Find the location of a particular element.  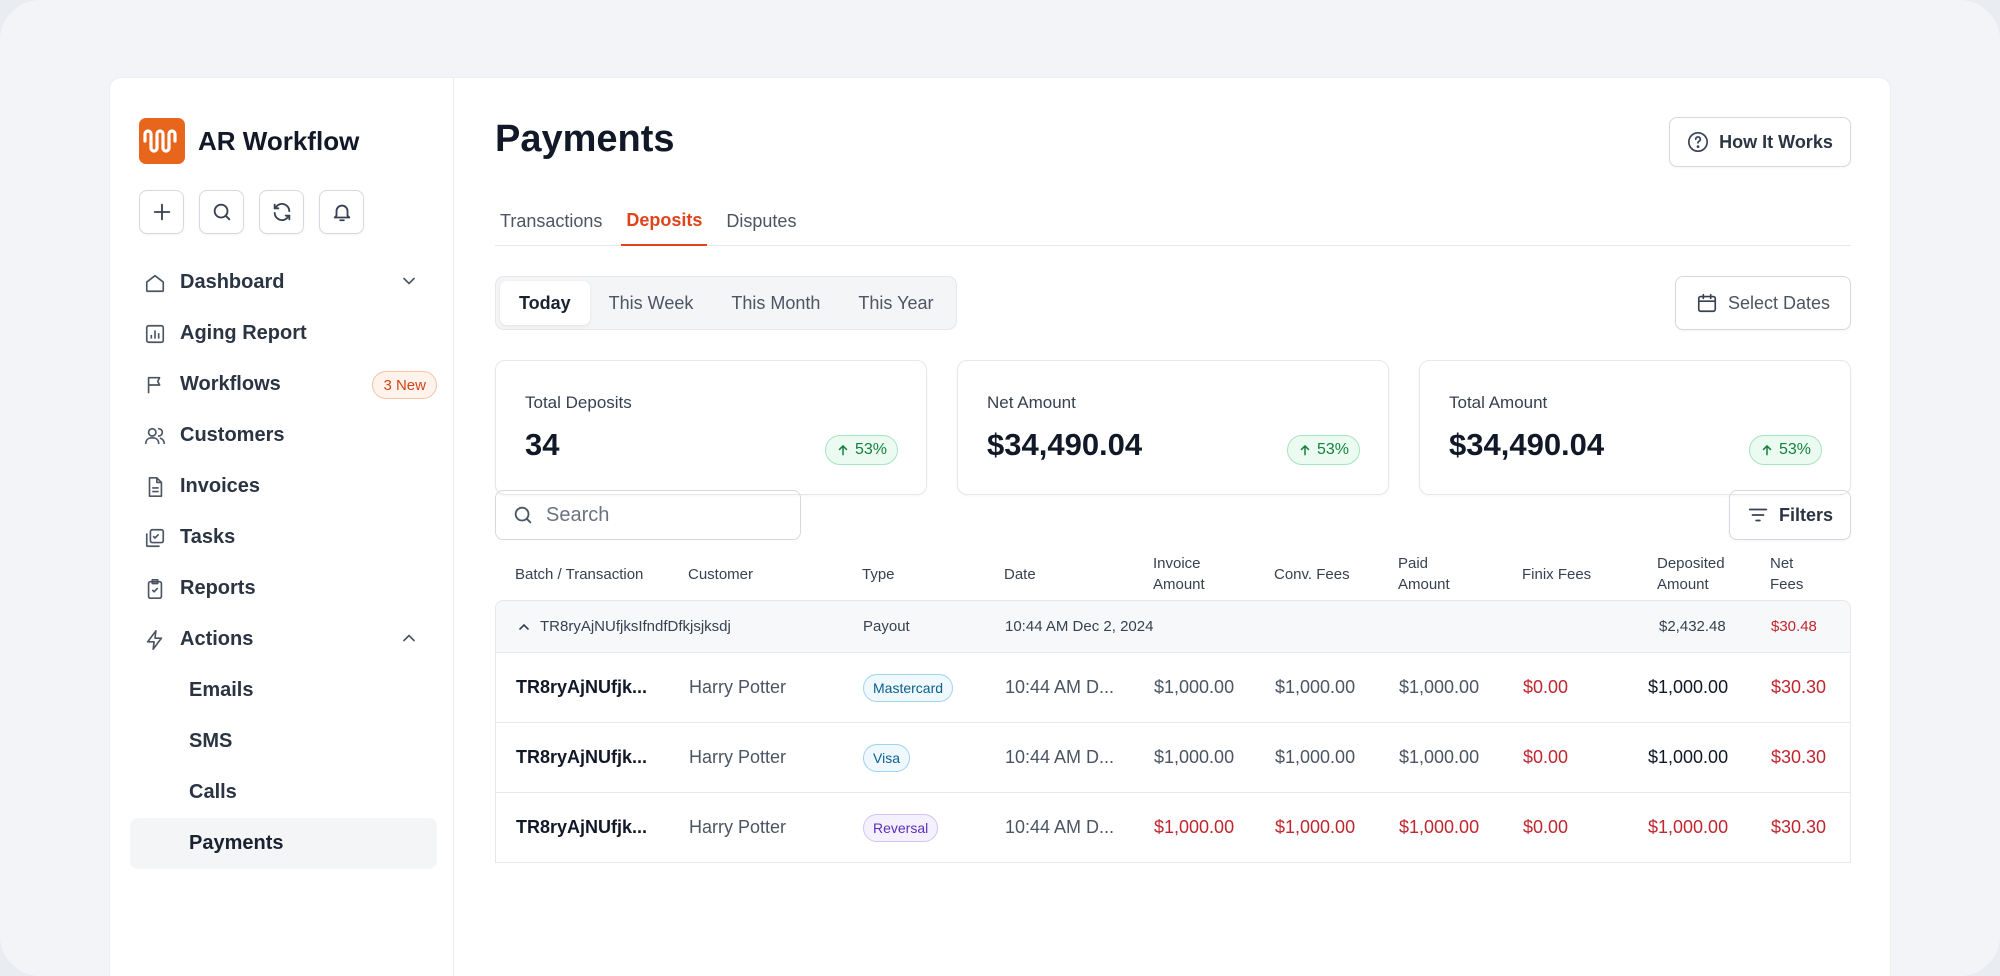

clipboard-check-icon is located at coordinates (155, 589).